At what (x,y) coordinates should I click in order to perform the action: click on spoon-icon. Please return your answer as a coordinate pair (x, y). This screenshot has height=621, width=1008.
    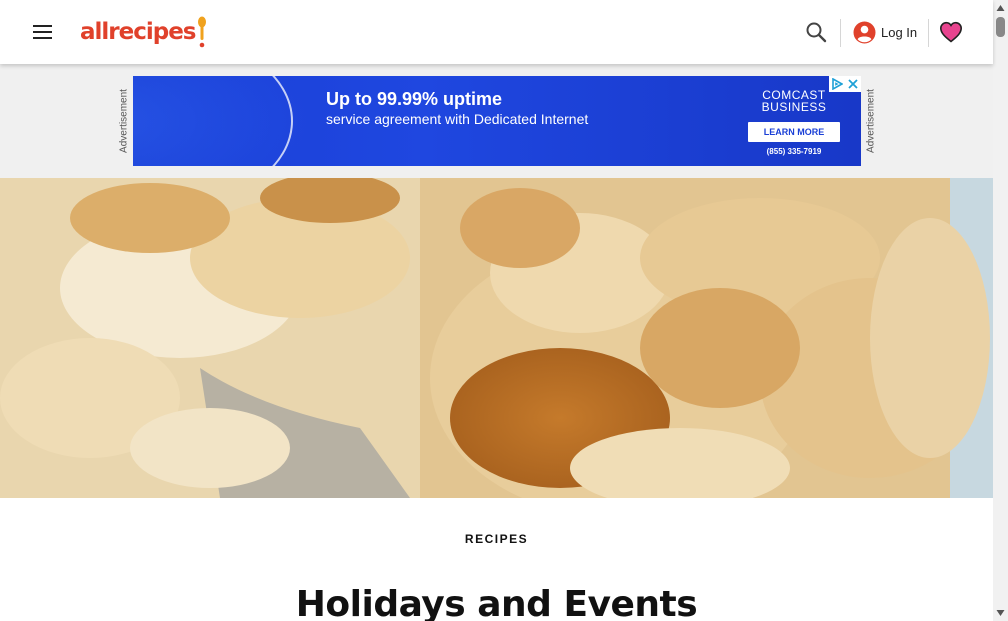
    Looking at the image, I should click on (201, 32).